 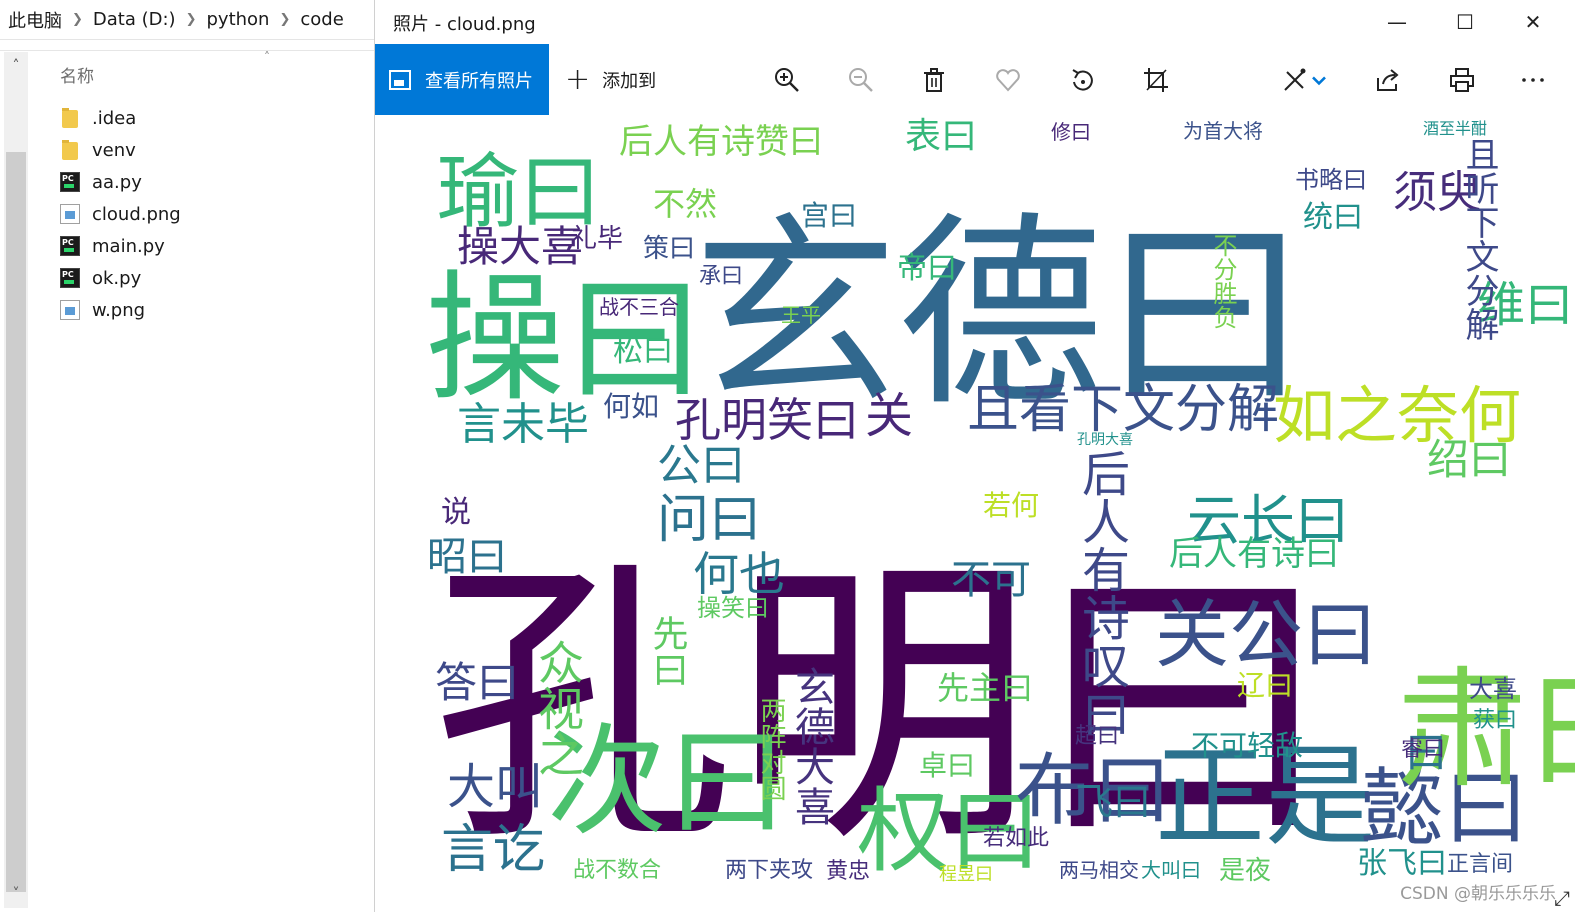 What do you see at coordinates (1478, 894) in the screenshot?
I see `watermark: CSDN @朝乐乐乐乐` at bounding box center [1478, 894].